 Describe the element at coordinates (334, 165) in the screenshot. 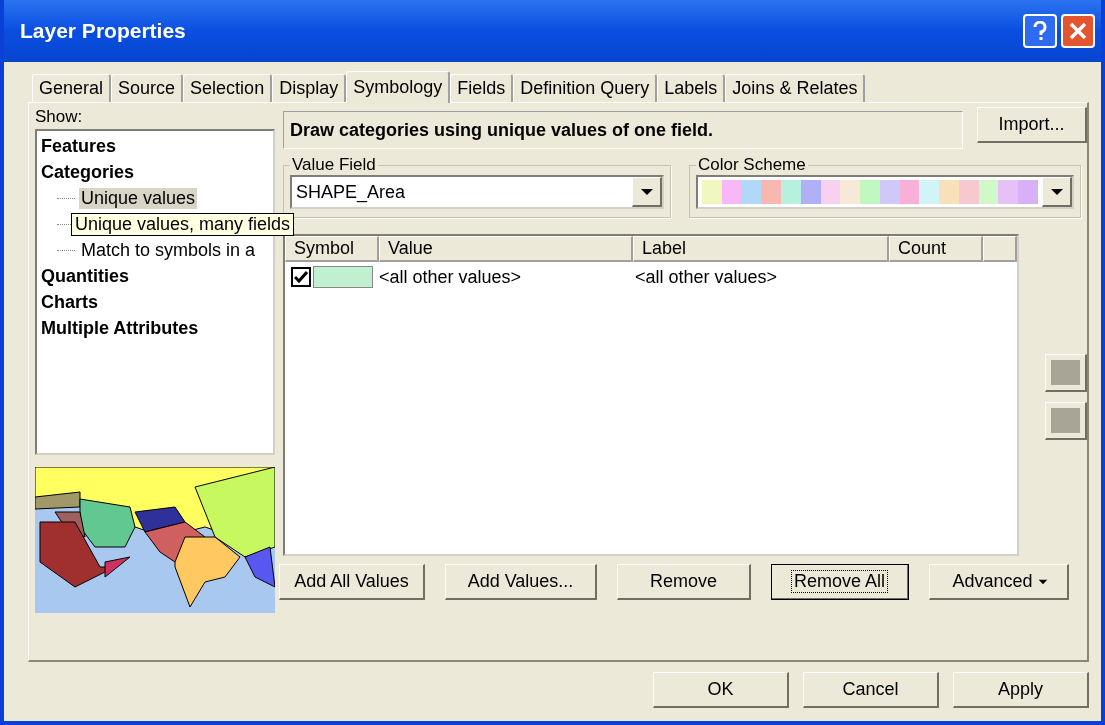

I see `group-label: Value Field` at that location.